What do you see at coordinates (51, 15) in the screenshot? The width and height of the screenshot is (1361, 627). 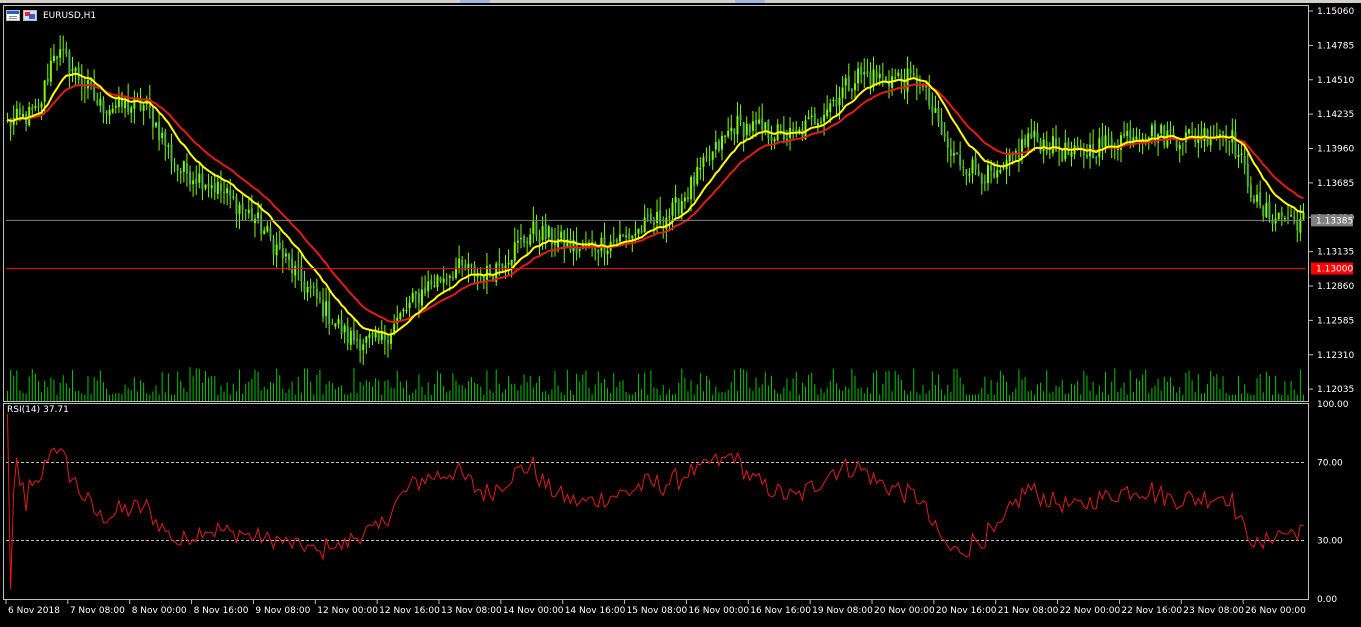 I see `chart-header: EURUSD,H1` at bounding box center [51, 15].